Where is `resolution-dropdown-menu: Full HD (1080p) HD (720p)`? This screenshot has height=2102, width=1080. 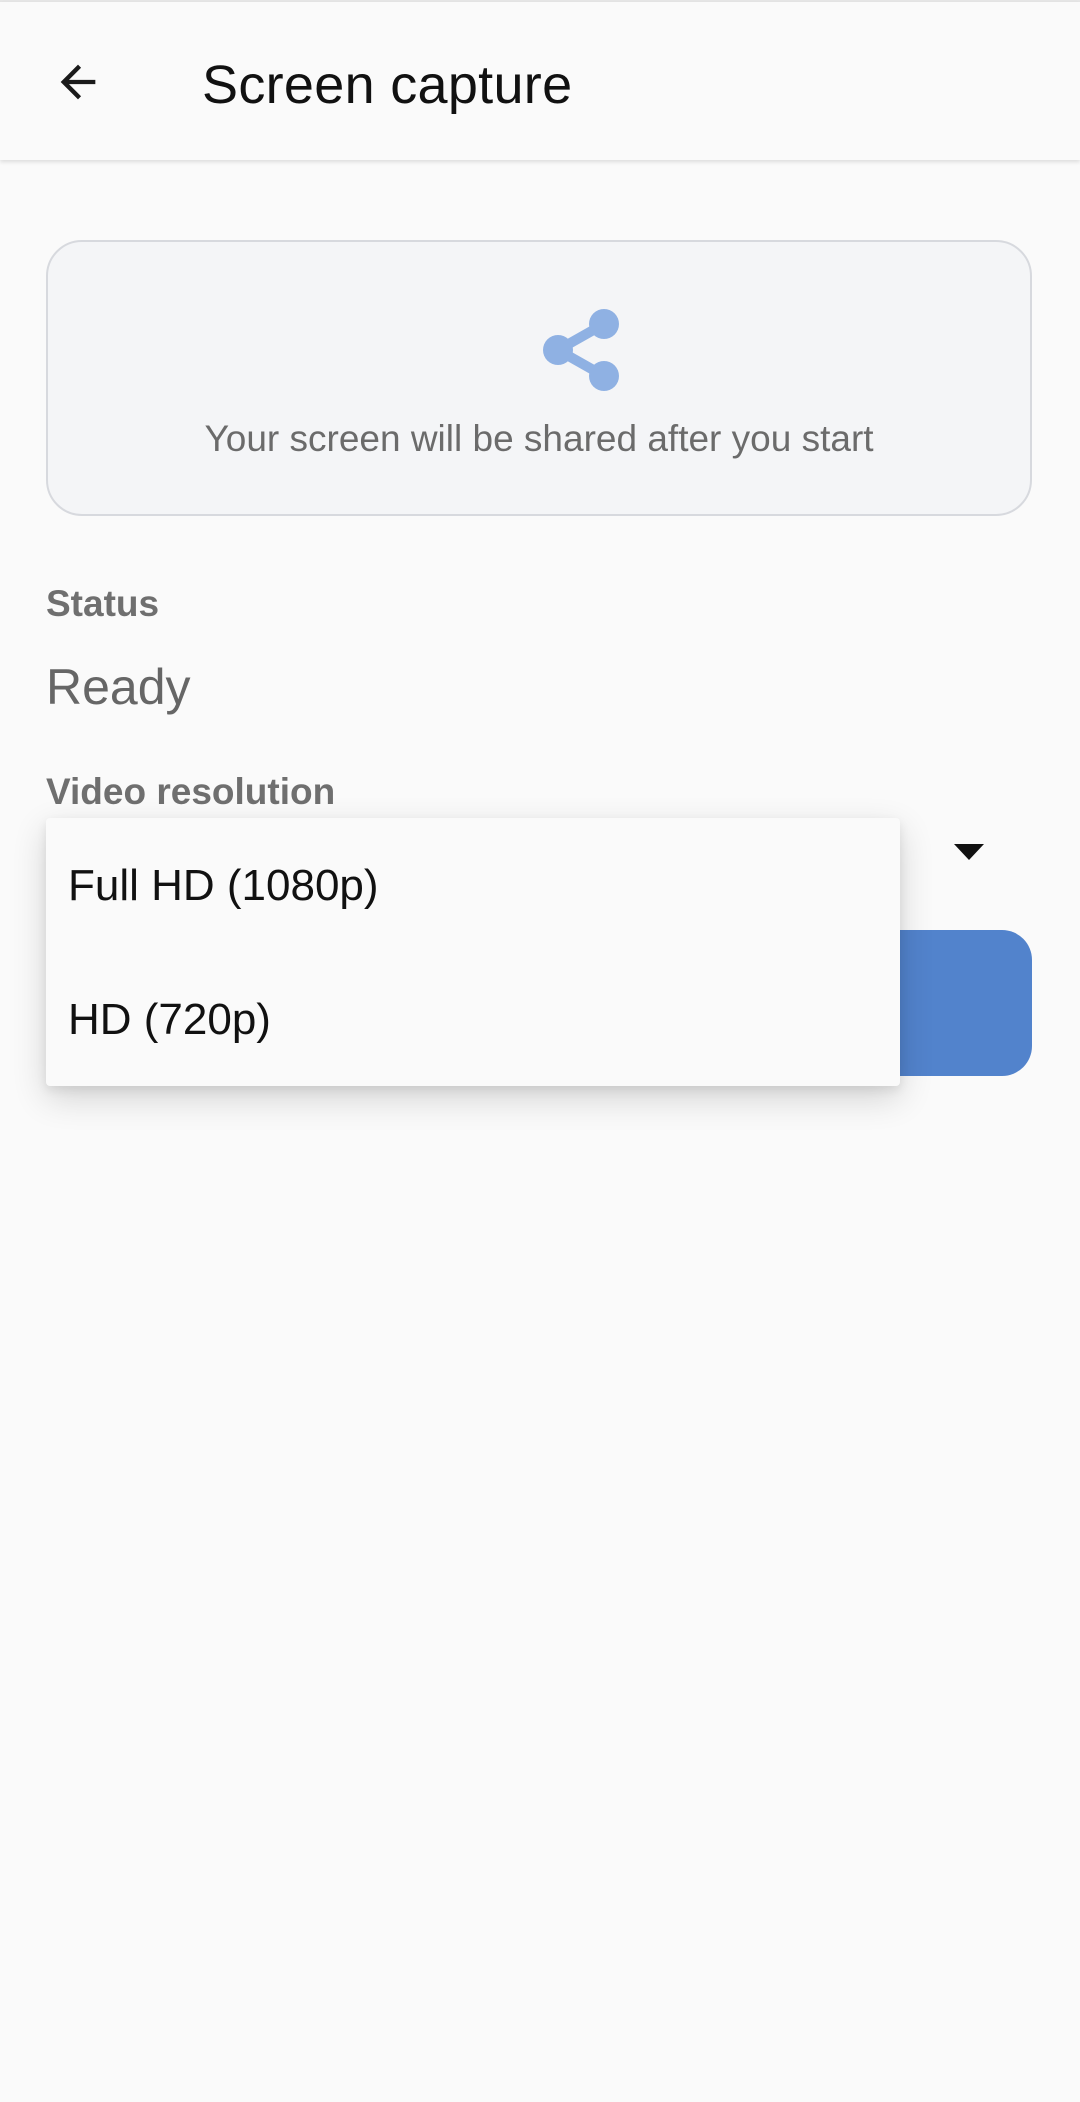 resolution-dropdown-menu: Full HD (1080p) HD (720p) is located at coordinates (473, 952).